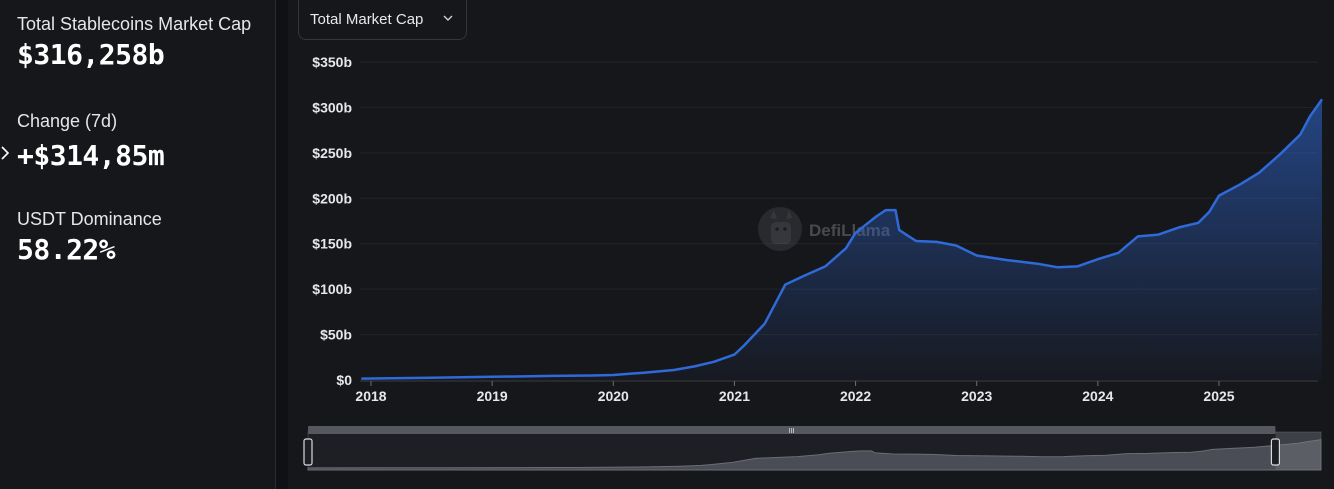  What do you see at coordinates (308, 452) in the screenshot?
I see `brush-handle-left` at bounding box center [308, 452].